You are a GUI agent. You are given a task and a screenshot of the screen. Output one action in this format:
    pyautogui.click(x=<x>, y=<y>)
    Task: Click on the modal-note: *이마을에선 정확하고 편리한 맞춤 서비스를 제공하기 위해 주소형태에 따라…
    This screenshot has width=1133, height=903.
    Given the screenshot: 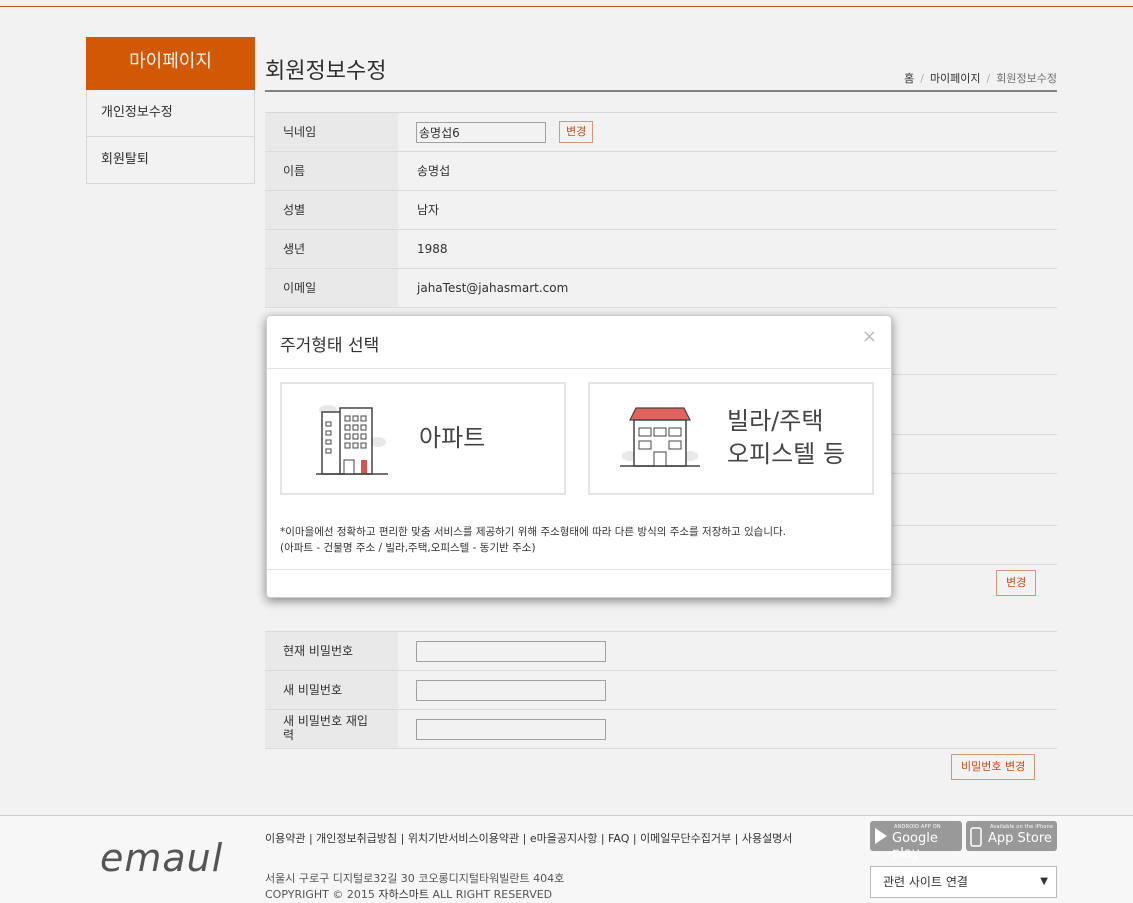 What is the action you would take?
    pyautogui.click(x=533, y=540)
    